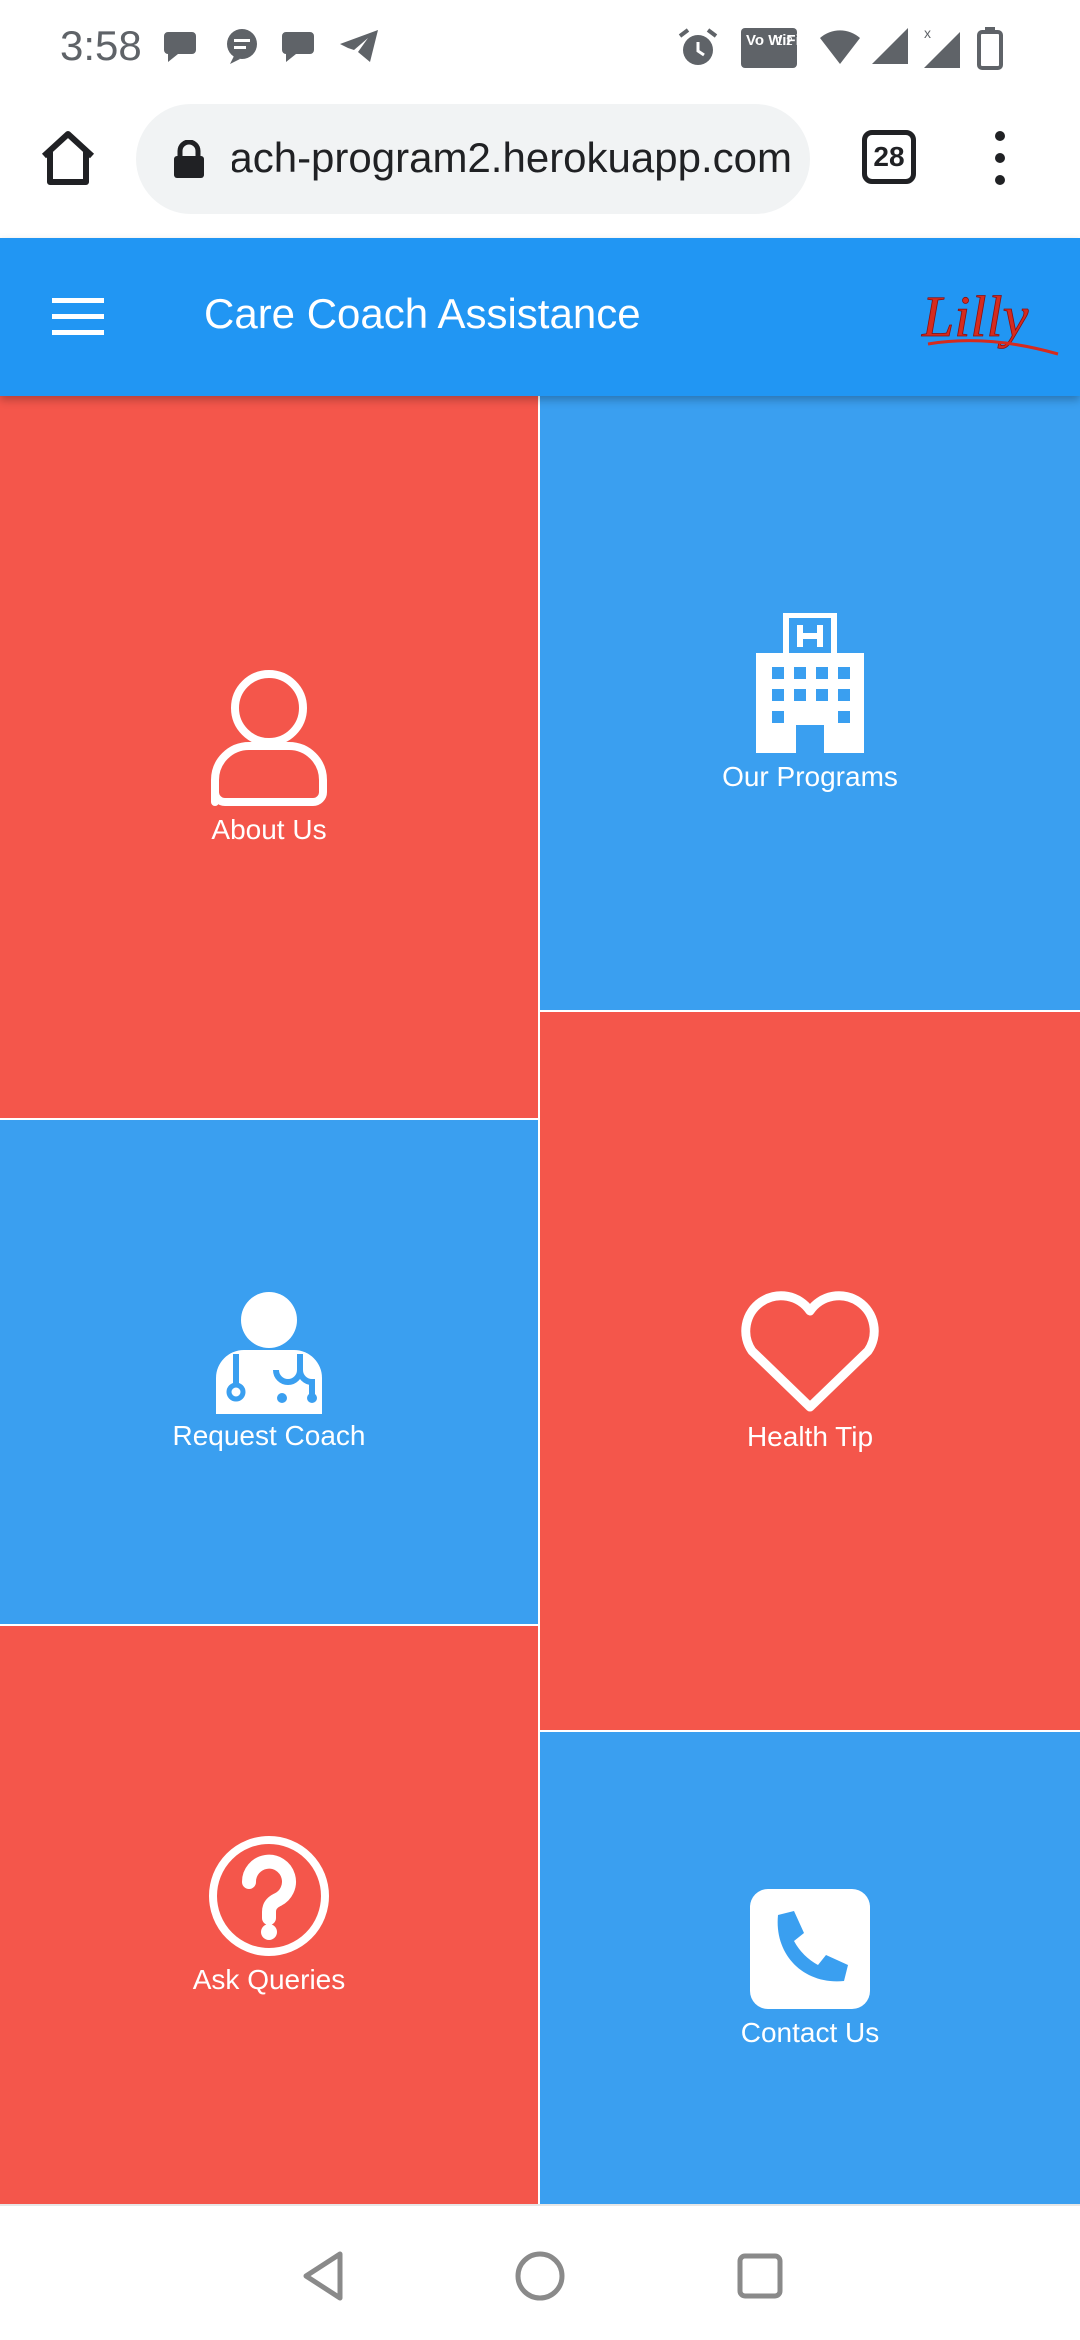  I want to click on tile-label: Health Tip, so click(810, 1436).